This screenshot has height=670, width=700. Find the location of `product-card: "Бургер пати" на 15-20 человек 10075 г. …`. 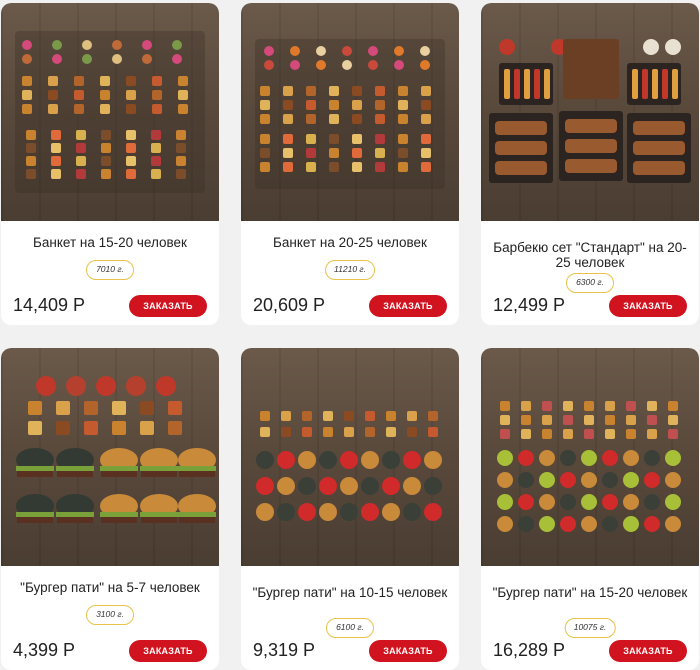

product-card: "Бургер пати" на 15-20 человек 10075 г. … is located at coordinates (590, 509).